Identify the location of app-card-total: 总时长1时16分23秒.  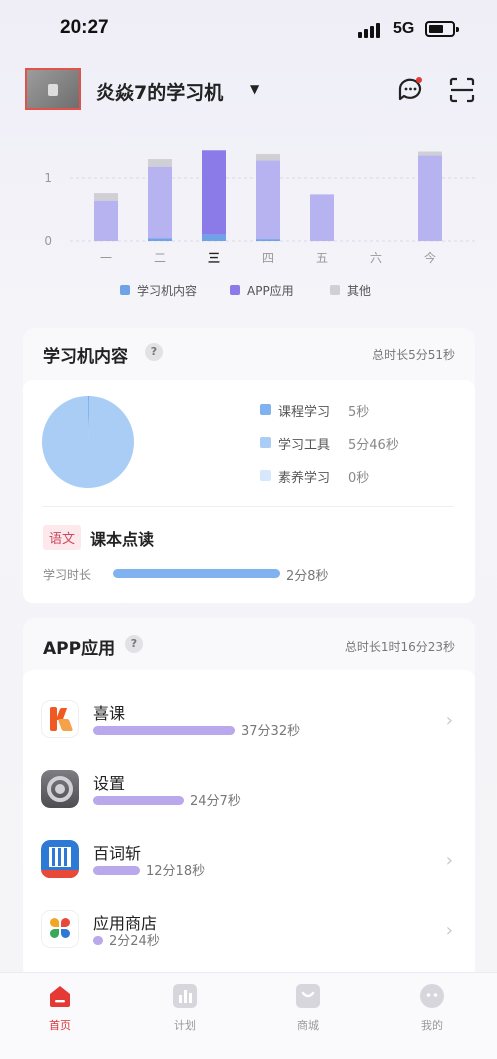
(399, 647).